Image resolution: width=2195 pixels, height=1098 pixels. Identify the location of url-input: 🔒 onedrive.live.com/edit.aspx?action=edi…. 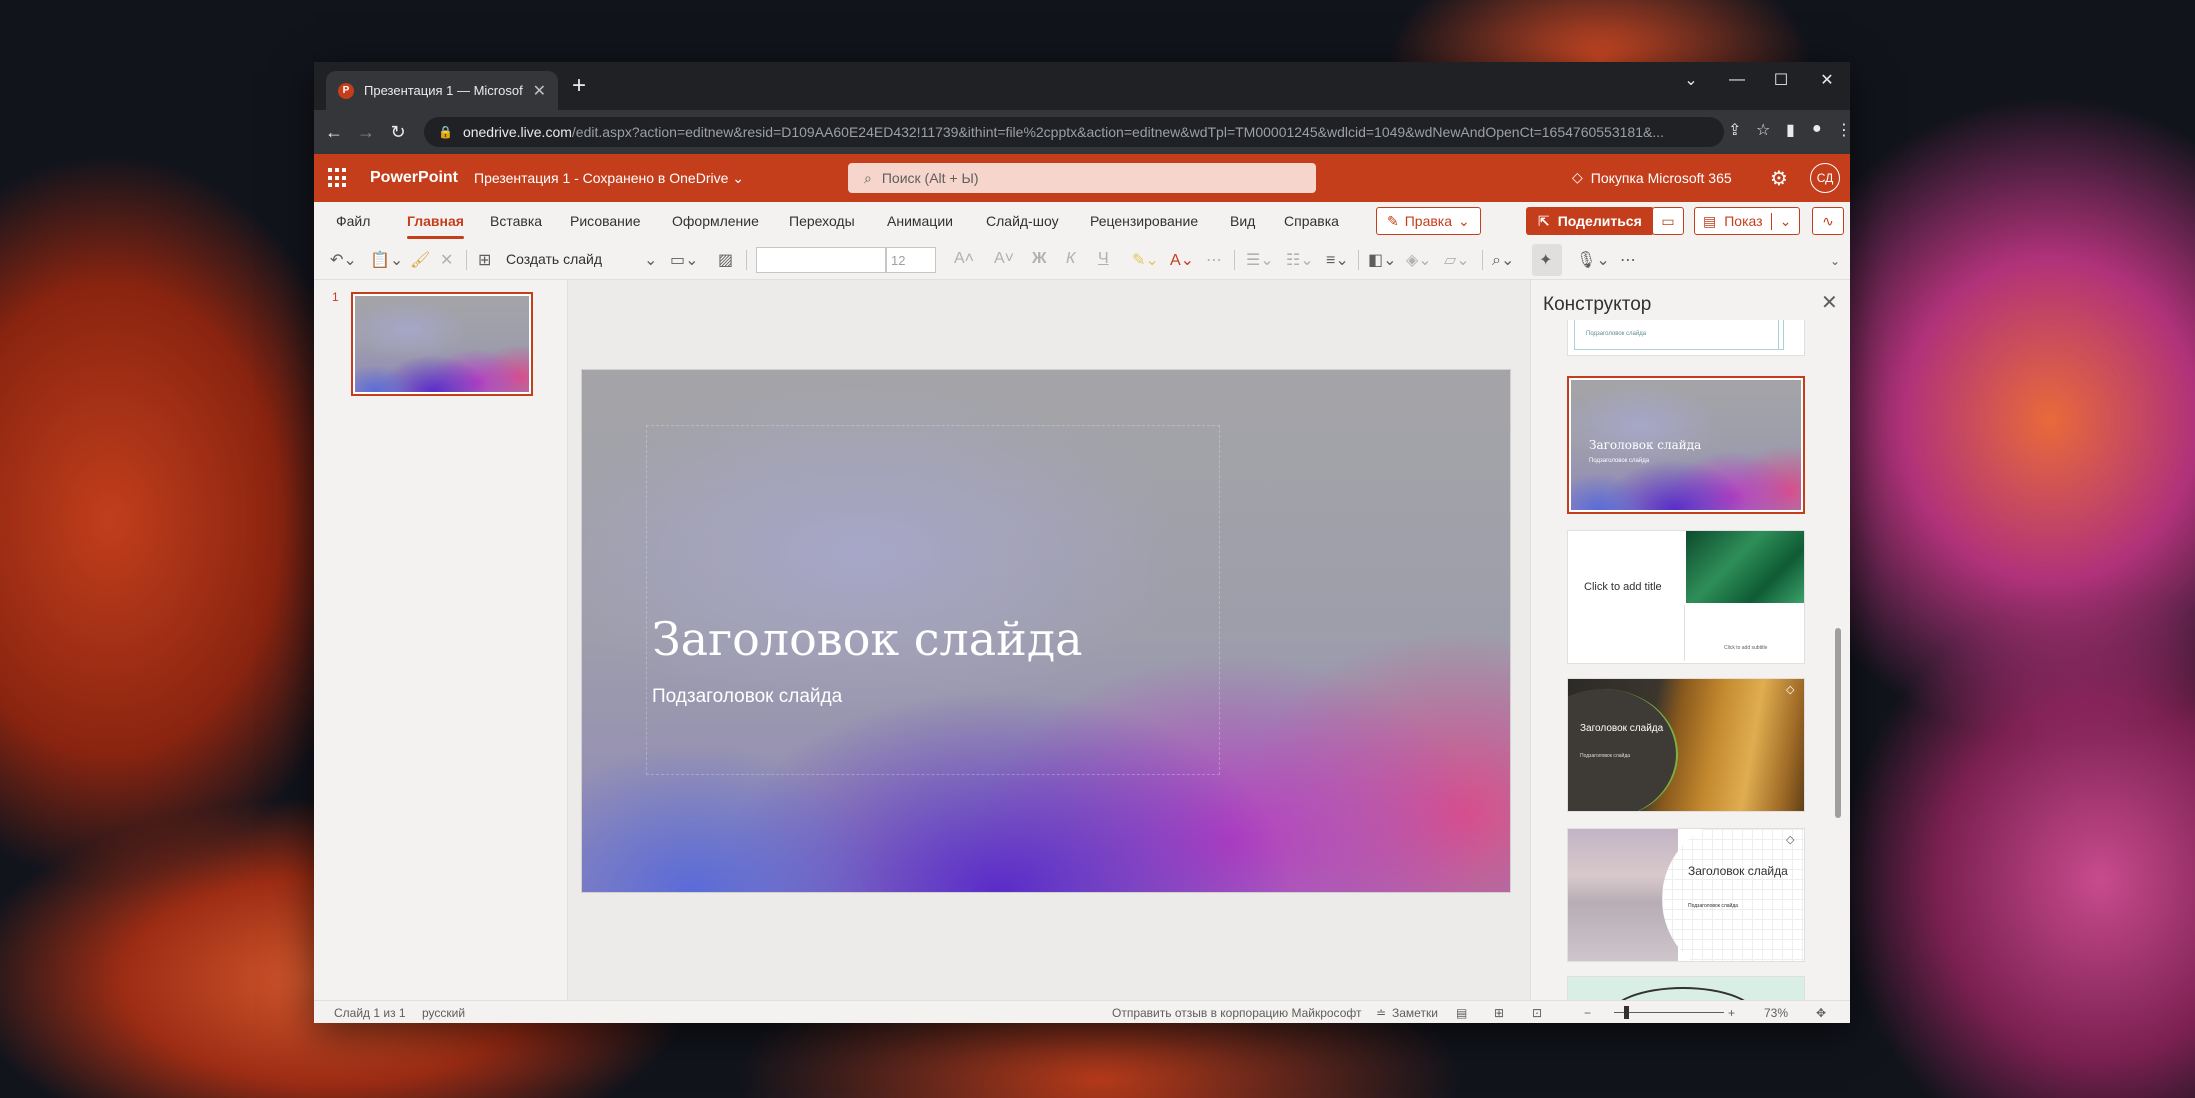
(1074, 132).